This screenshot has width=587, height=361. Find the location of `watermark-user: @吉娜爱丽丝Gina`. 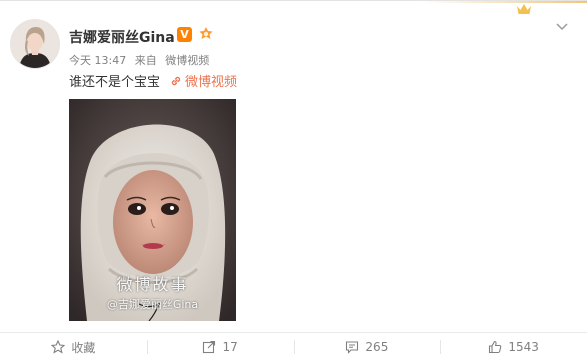

watermark-user: @吉娜爱丽丝Gina is located at coordinates (152, 304).